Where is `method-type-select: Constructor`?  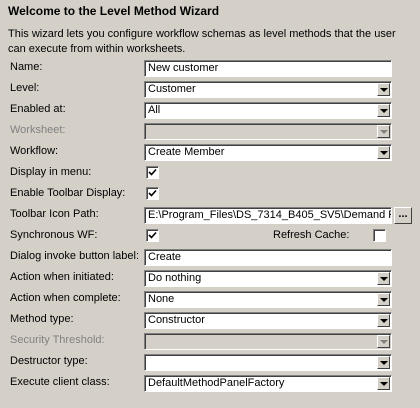
method-type-select: Constructor is located at coordinates (268, 320).